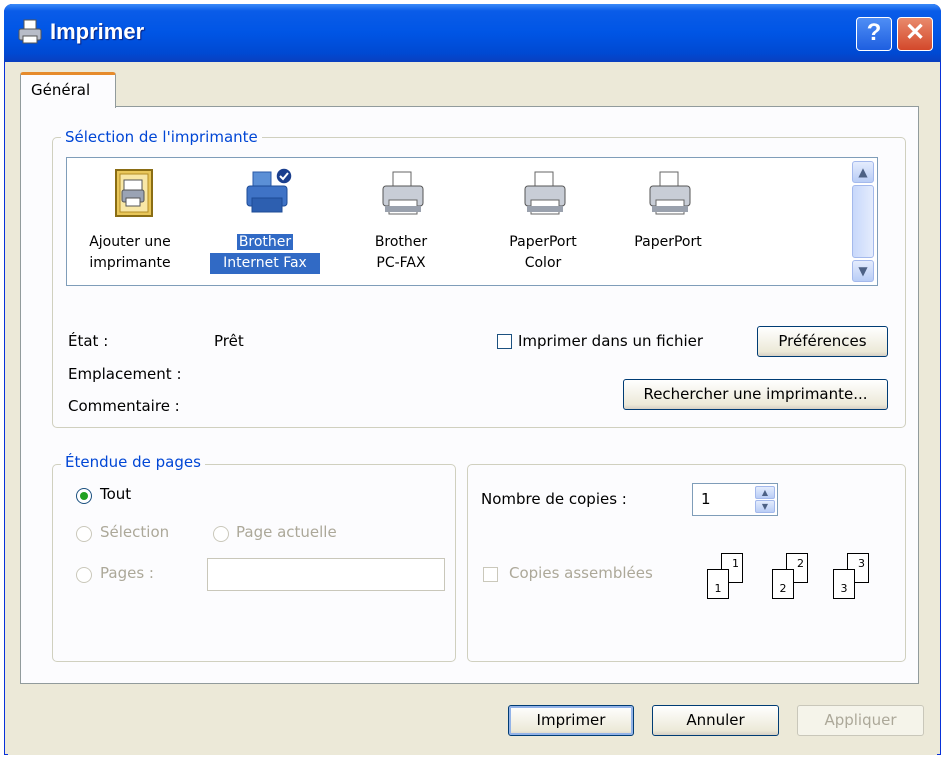 This screenshot has height=759, width=945. I want to click on pages-input, so click(326, 574).